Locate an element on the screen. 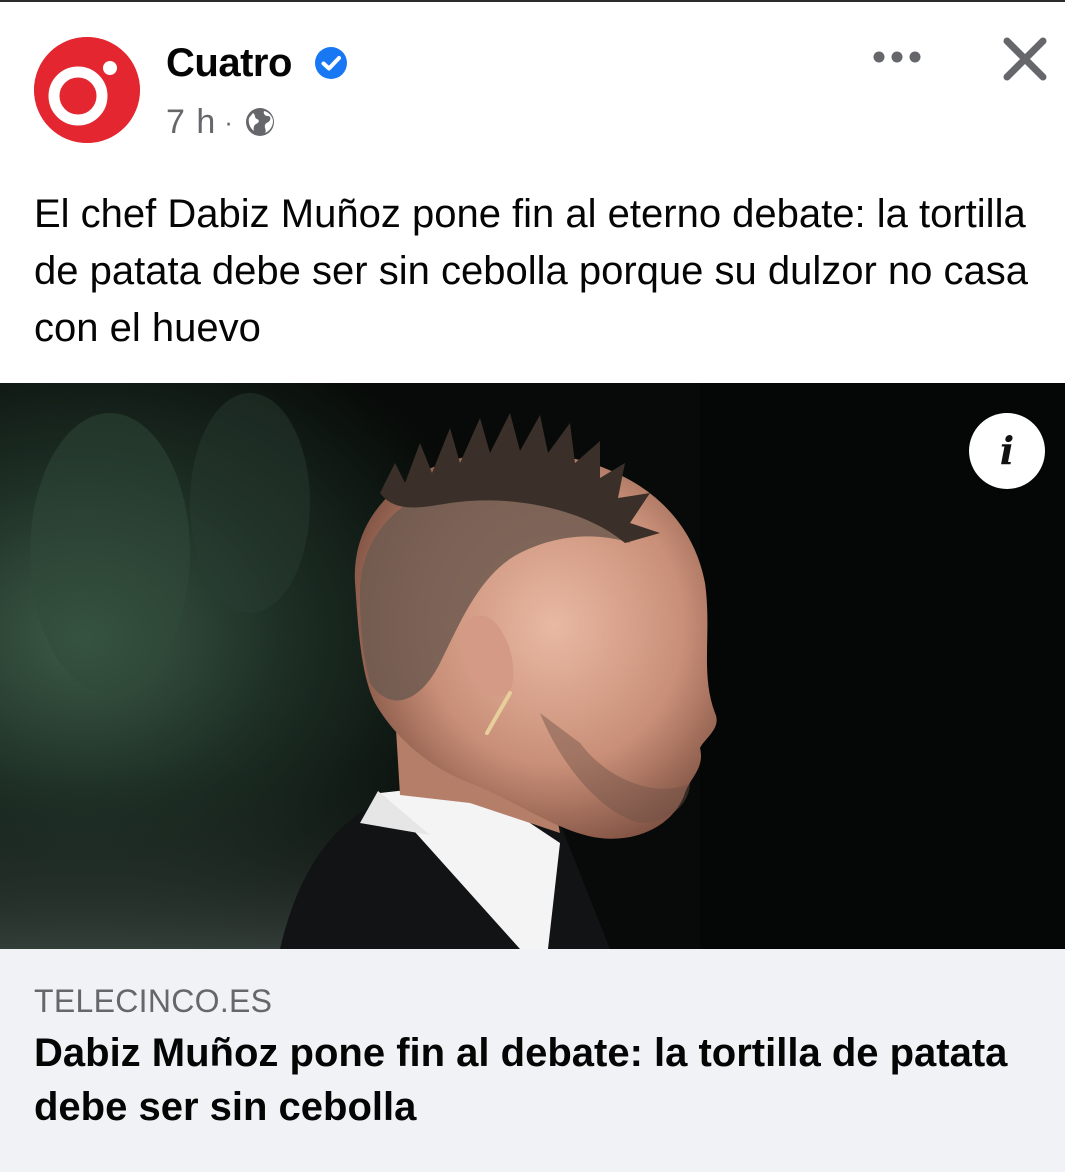  page-avatar is located at coordinates (87, 90).